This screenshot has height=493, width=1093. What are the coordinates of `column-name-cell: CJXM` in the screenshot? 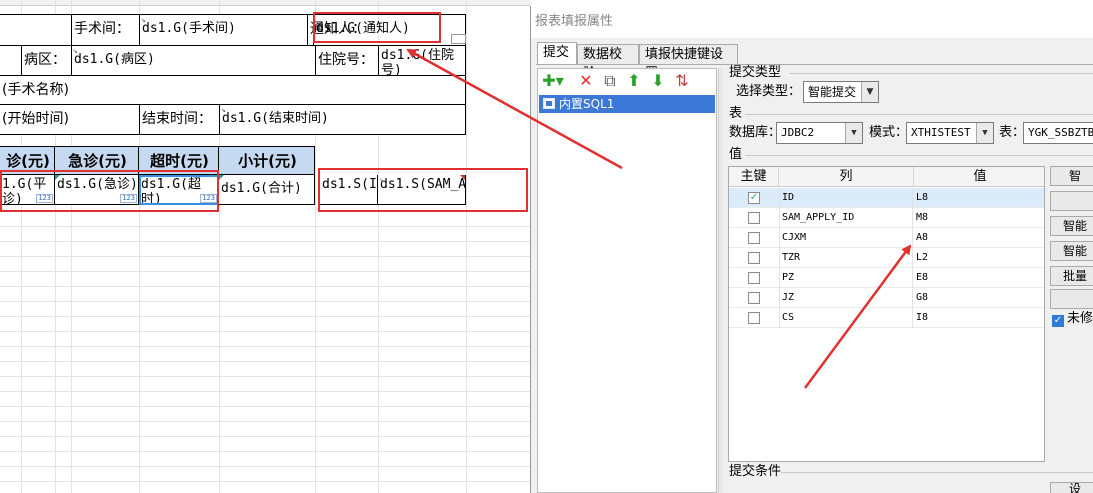 It's located at (846, 238).